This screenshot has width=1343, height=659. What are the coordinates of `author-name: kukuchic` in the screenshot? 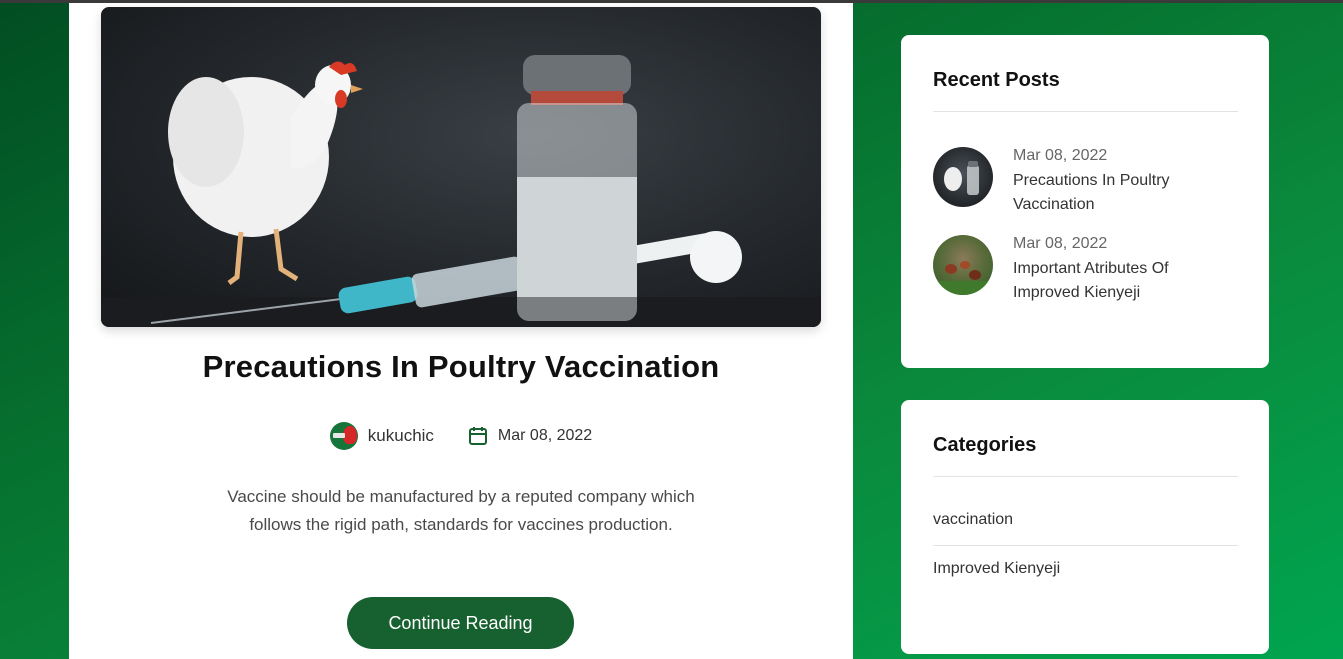 It's located at (401, 436).